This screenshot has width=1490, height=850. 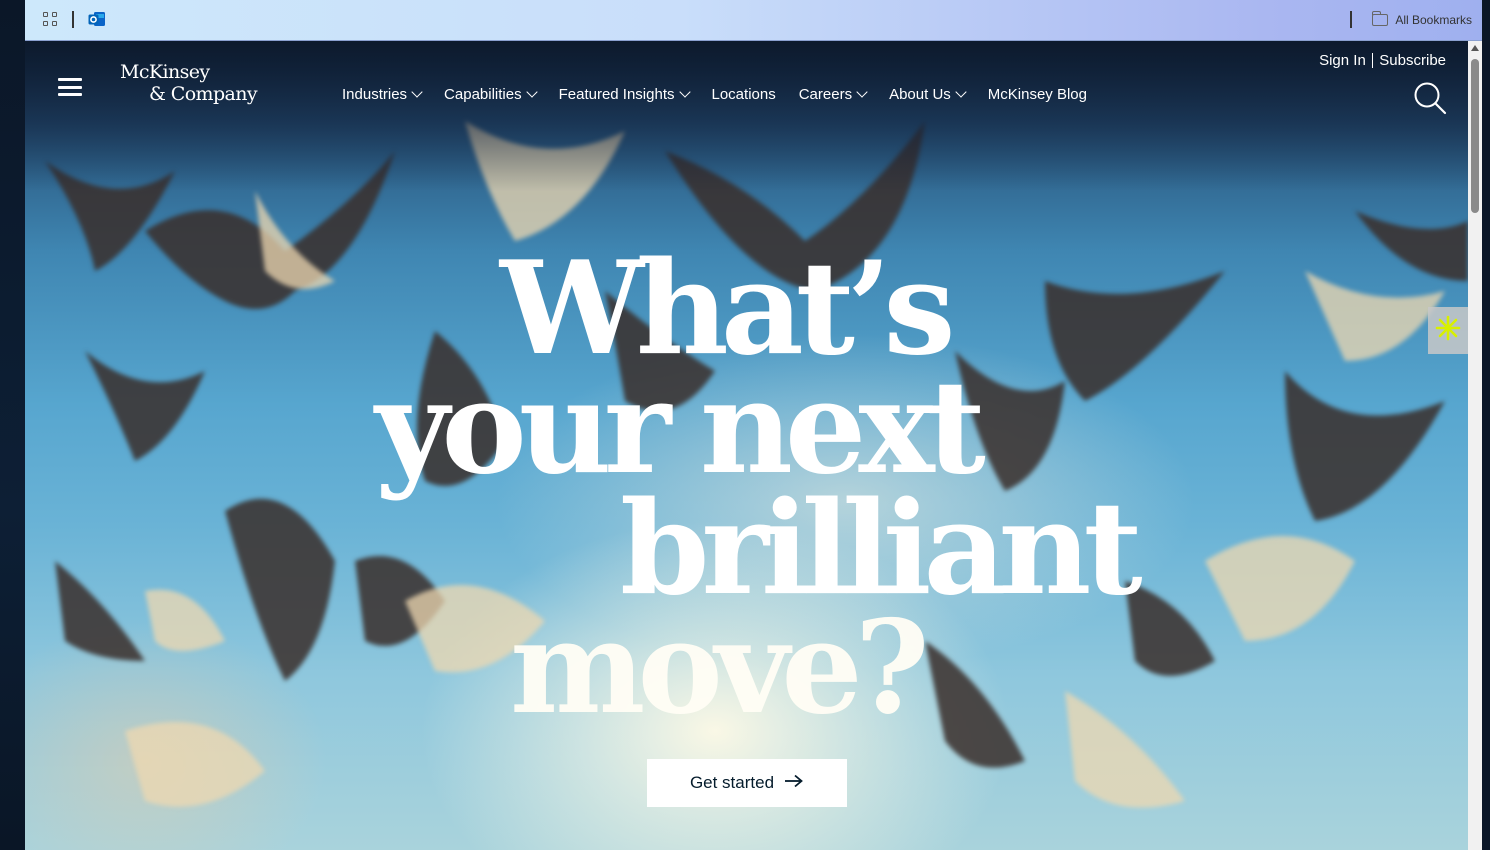 I want to click on hero-headline-line-2: your next, so click(x=680, y=428).